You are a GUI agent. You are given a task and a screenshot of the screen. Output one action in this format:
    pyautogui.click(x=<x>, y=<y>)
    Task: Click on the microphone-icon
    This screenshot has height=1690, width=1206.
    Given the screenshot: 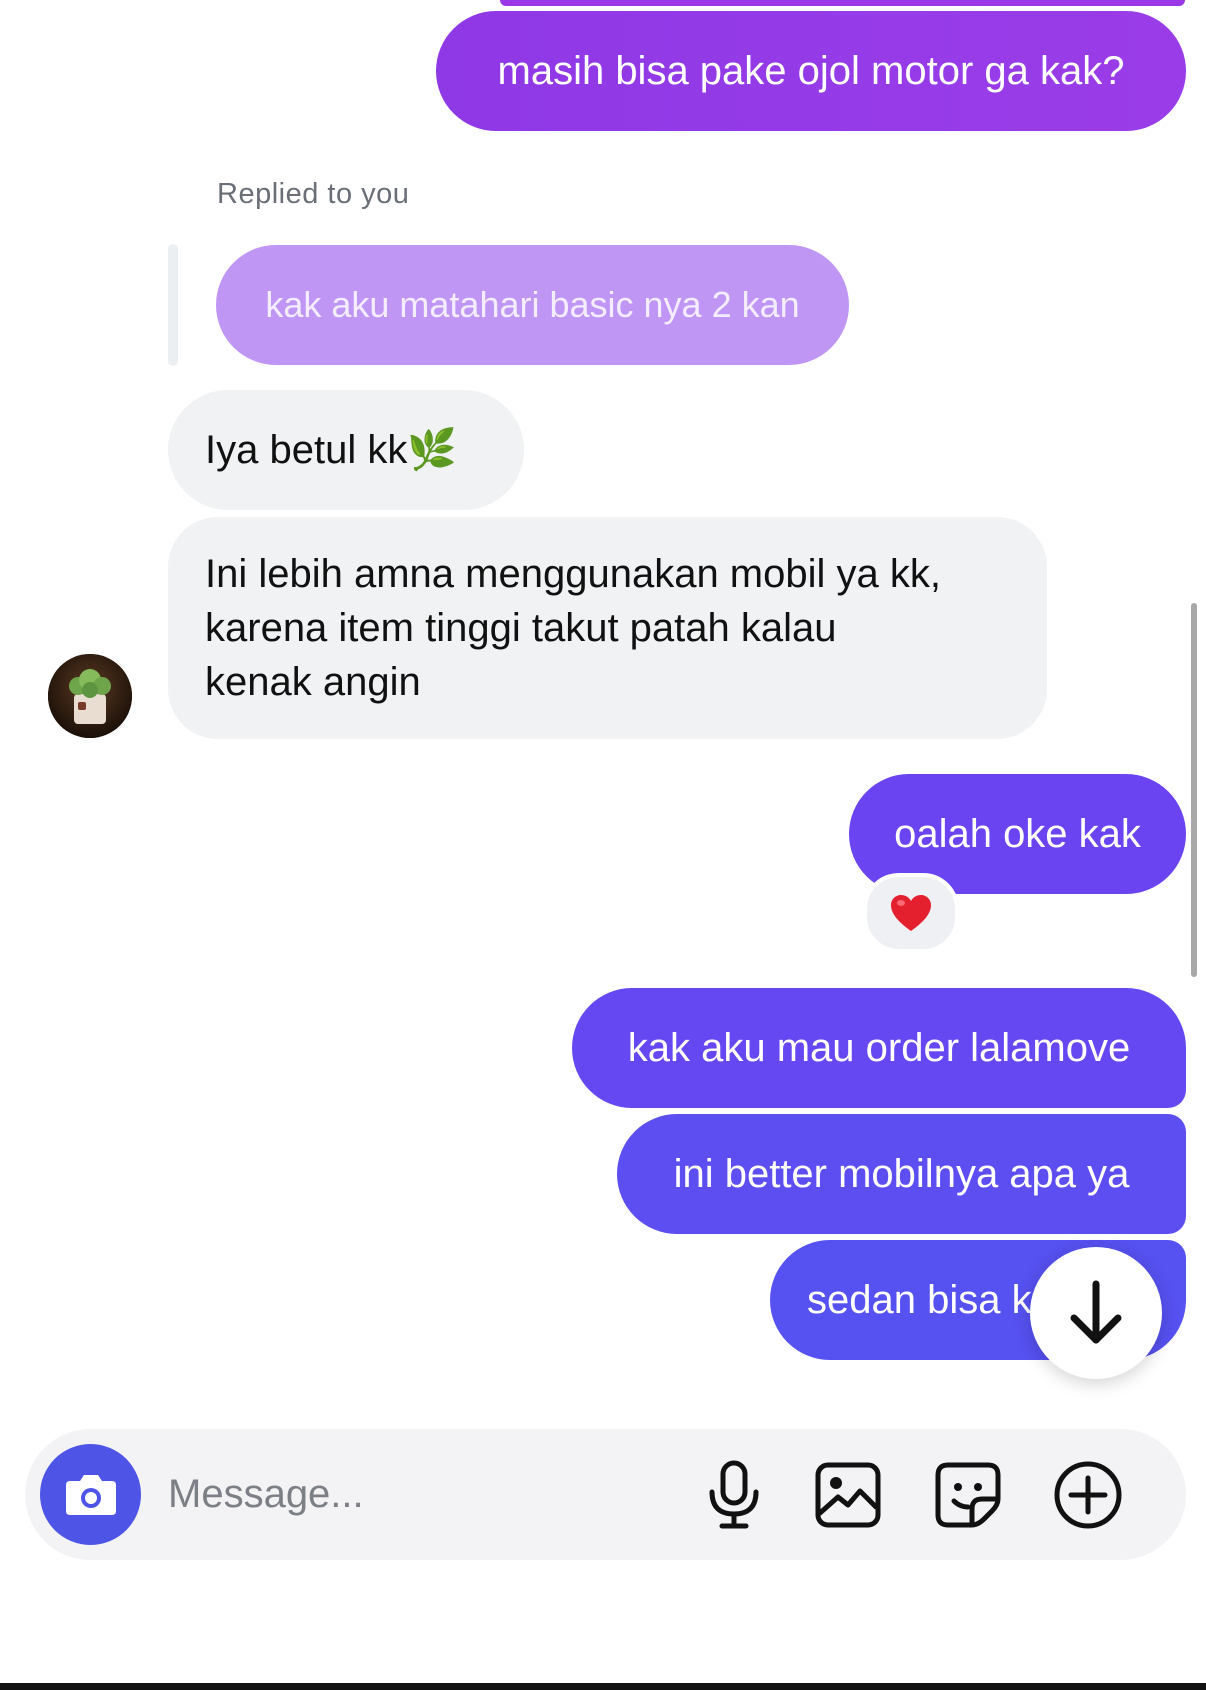 What is the action you would take?
    pyautogui.click(x=734, y=1494)
    